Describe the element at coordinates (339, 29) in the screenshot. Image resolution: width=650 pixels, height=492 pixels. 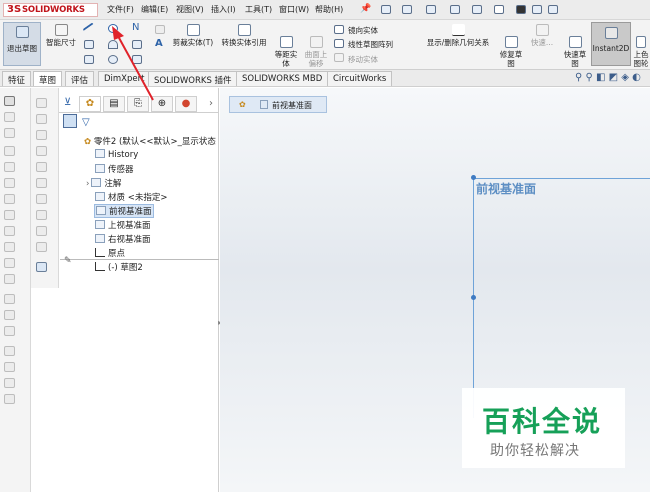
I see `mirror-icon` at that location.